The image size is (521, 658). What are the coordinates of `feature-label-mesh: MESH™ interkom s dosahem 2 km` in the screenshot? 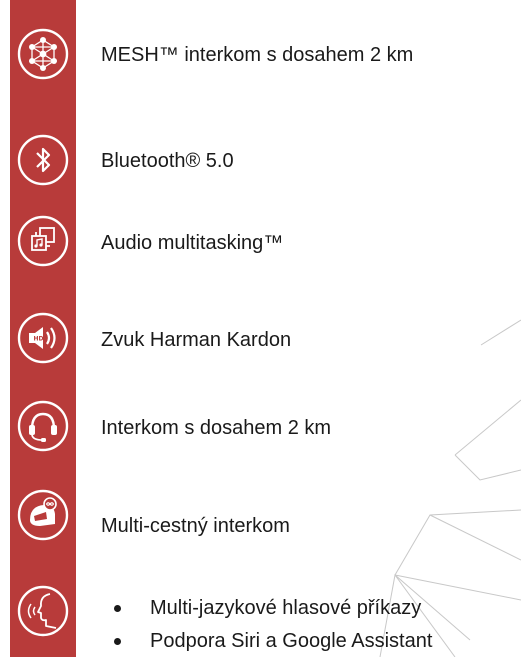 It's located at (257, 55).